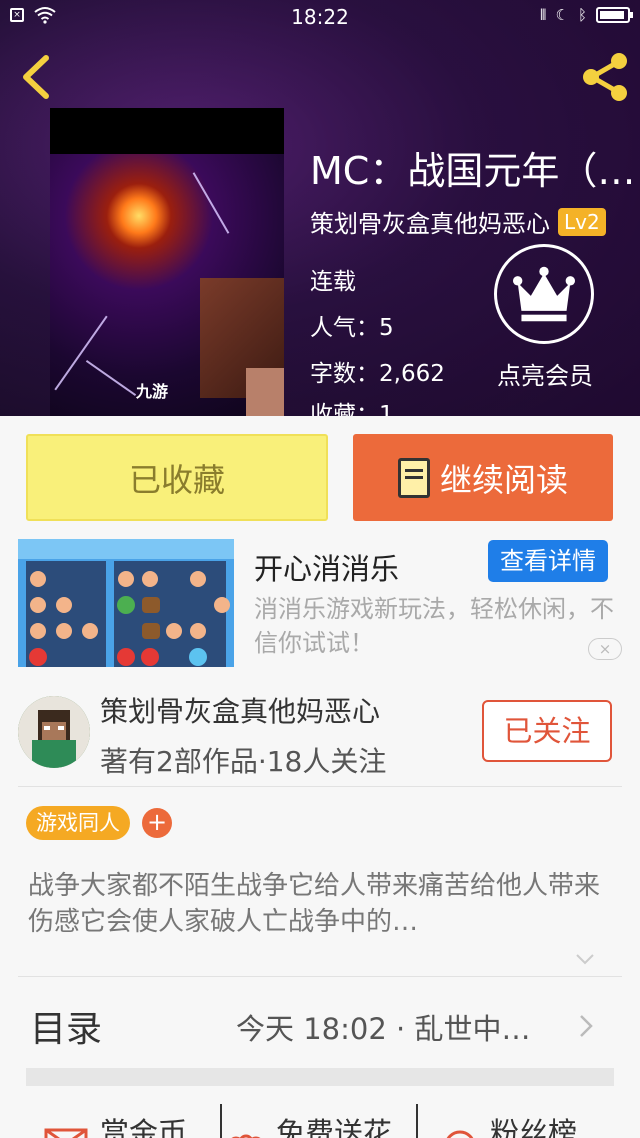 The image size is (640, 1138). Describe the element at coordinates (344, 374) in the screenshot. I see `word-count-label: 字数：` at that location.